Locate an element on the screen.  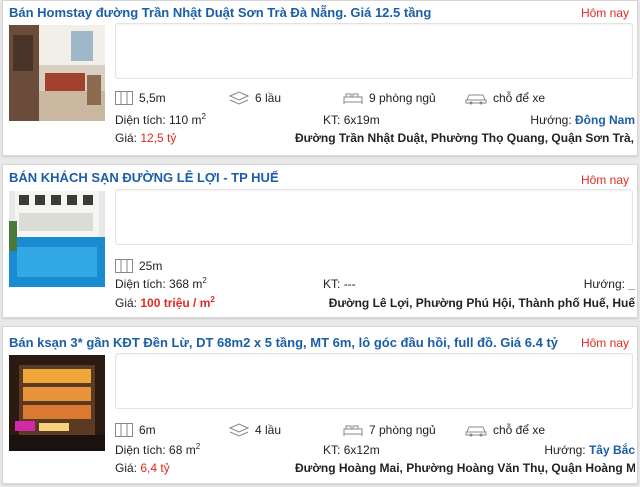
feature-floors: 4 lầu is located at coordinates (255, 430).